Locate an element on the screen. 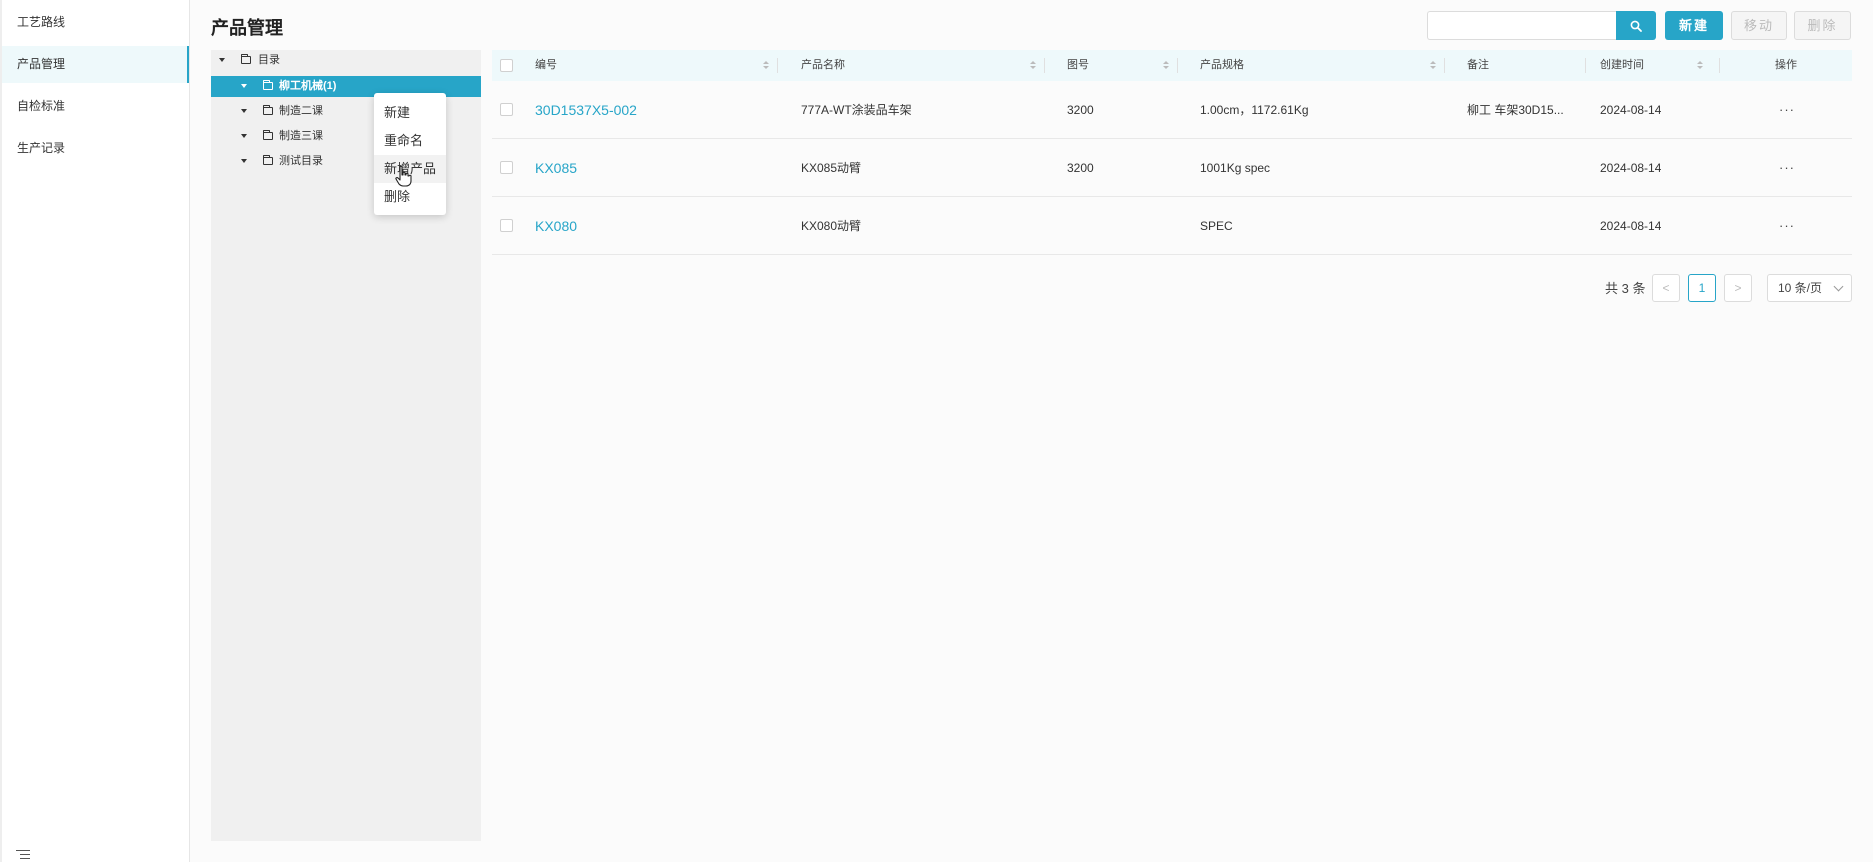 Image resolution: width=1873 pixels, height=862 pixels. search-icon is located at coordinates (1636, 26).